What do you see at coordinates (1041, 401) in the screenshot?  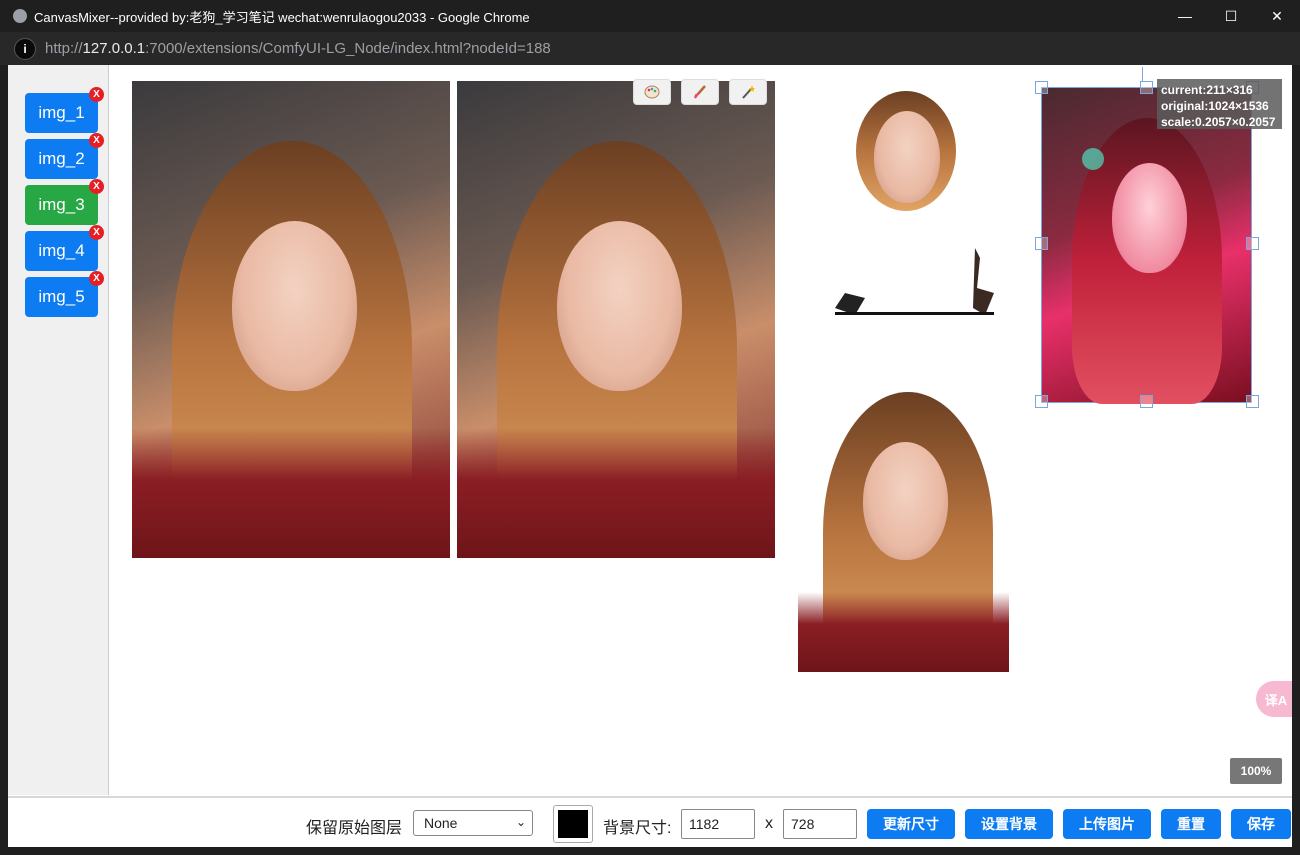 I see `resize-handle-sw` at bounding box center [1041, 401].